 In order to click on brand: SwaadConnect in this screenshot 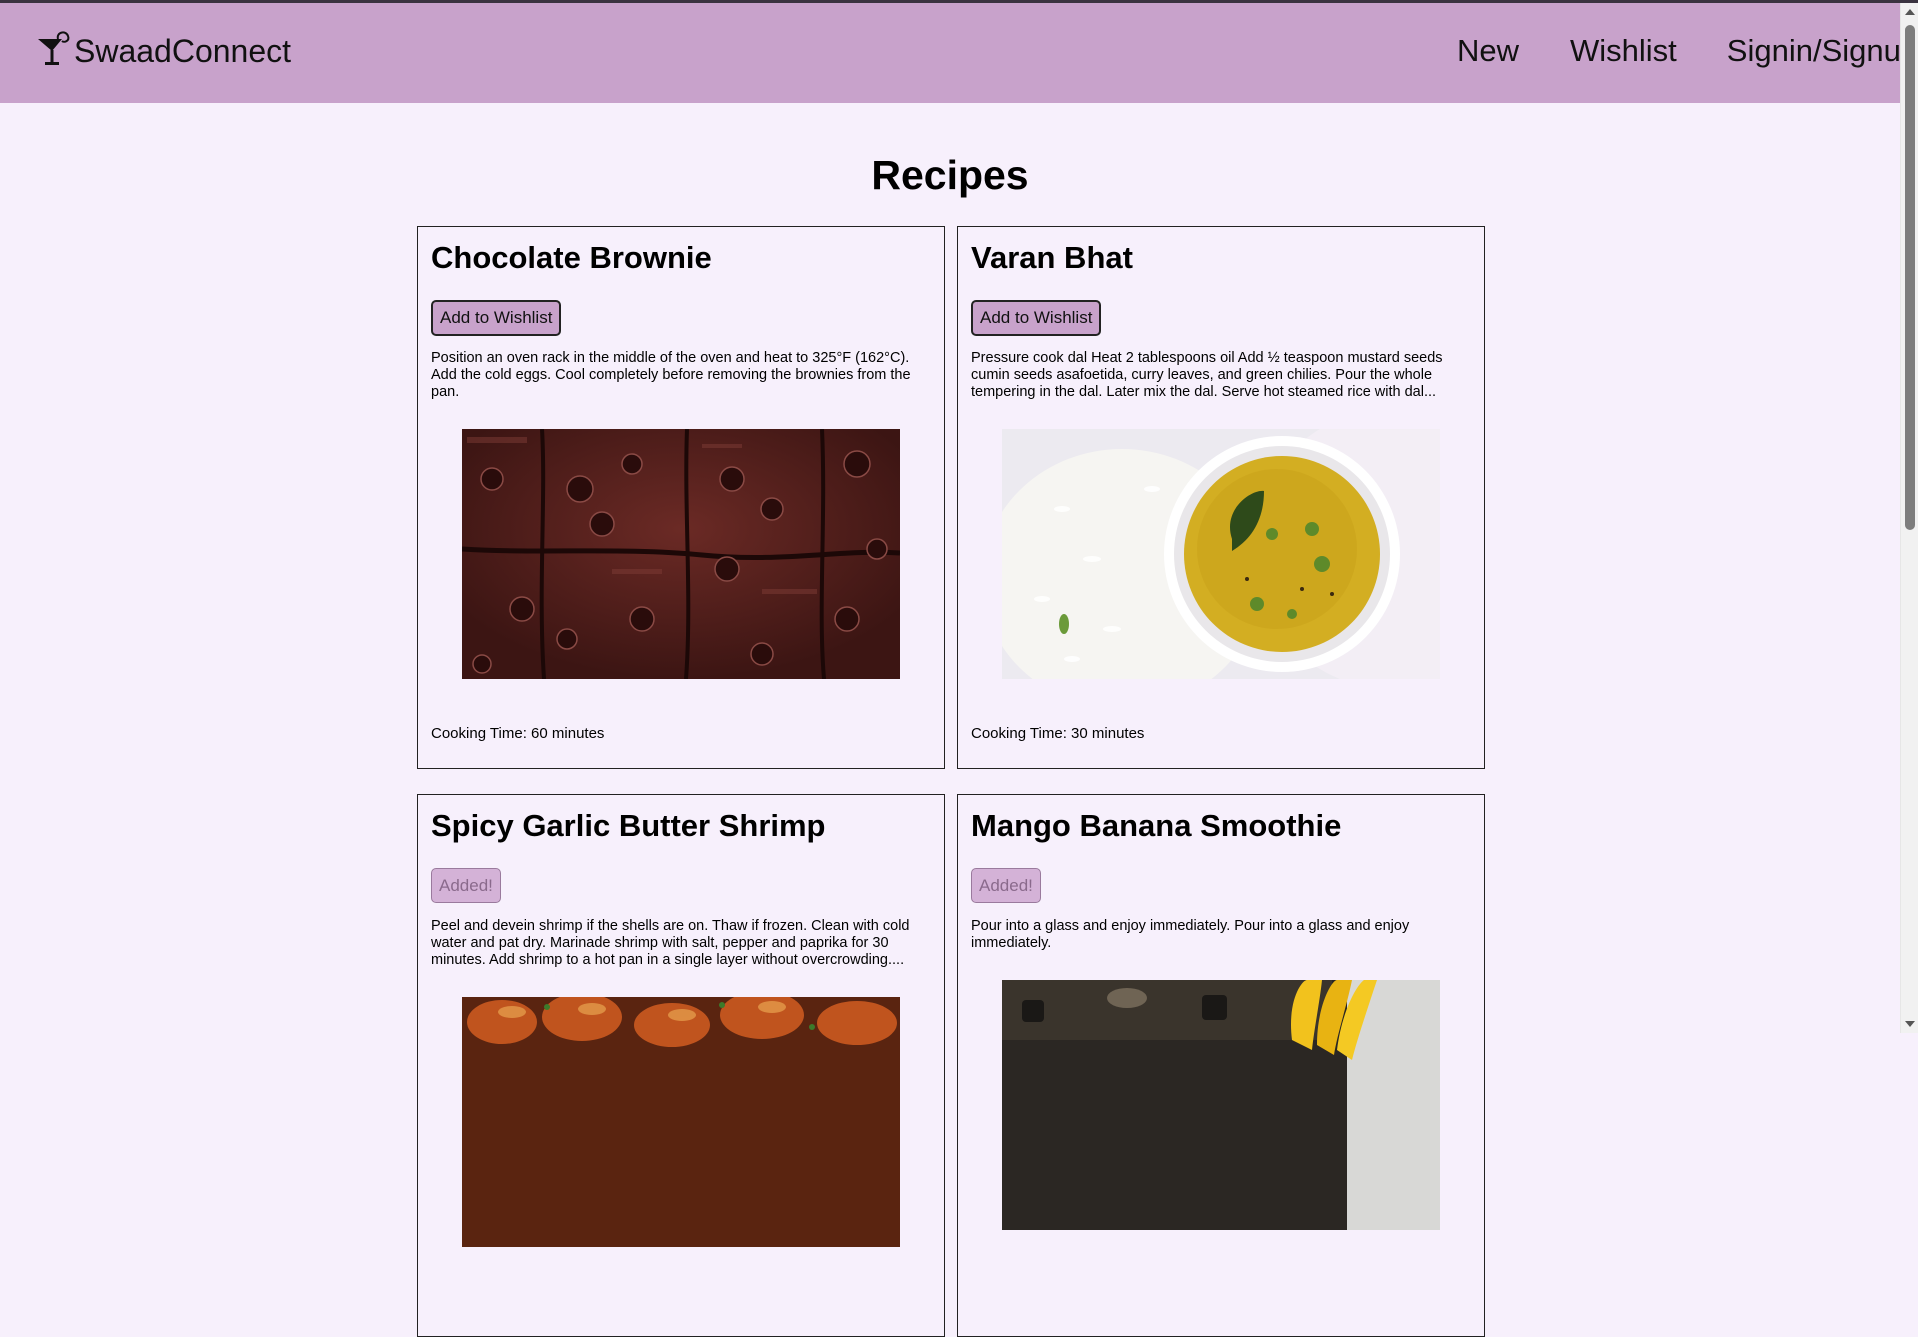, I will do `click(163, 51)`.